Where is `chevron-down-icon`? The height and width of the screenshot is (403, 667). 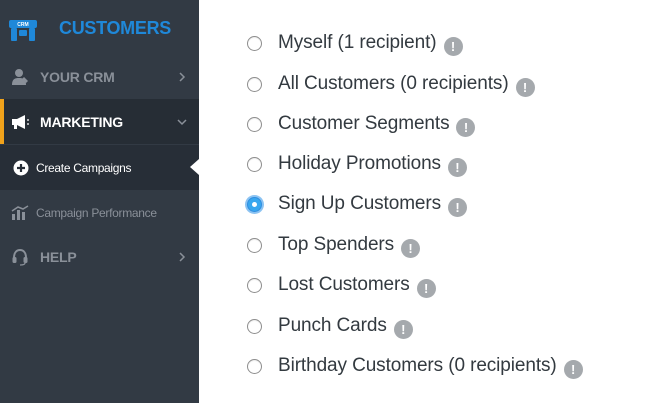
chevron-down-icon is located at coordinates (182, 121).